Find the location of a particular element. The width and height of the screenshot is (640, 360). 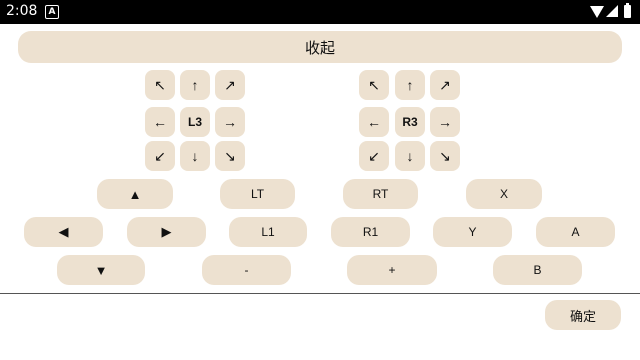

right-stick-down-left-button: ↙ is located at coordinates (374, 156).